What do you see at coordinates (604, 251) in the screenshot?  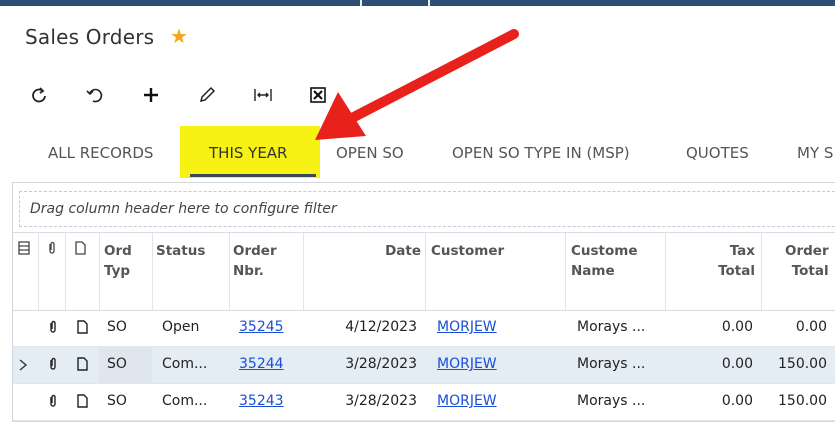 I see `header-label: Custome` at bounding box center [604, 251].